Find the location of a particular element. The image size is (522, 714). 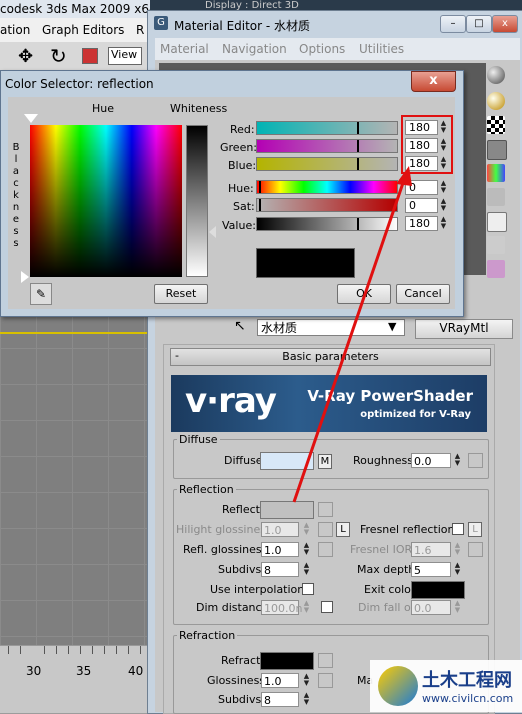

watermark-title: 土木工程网 is located at coordinates (467, 680).